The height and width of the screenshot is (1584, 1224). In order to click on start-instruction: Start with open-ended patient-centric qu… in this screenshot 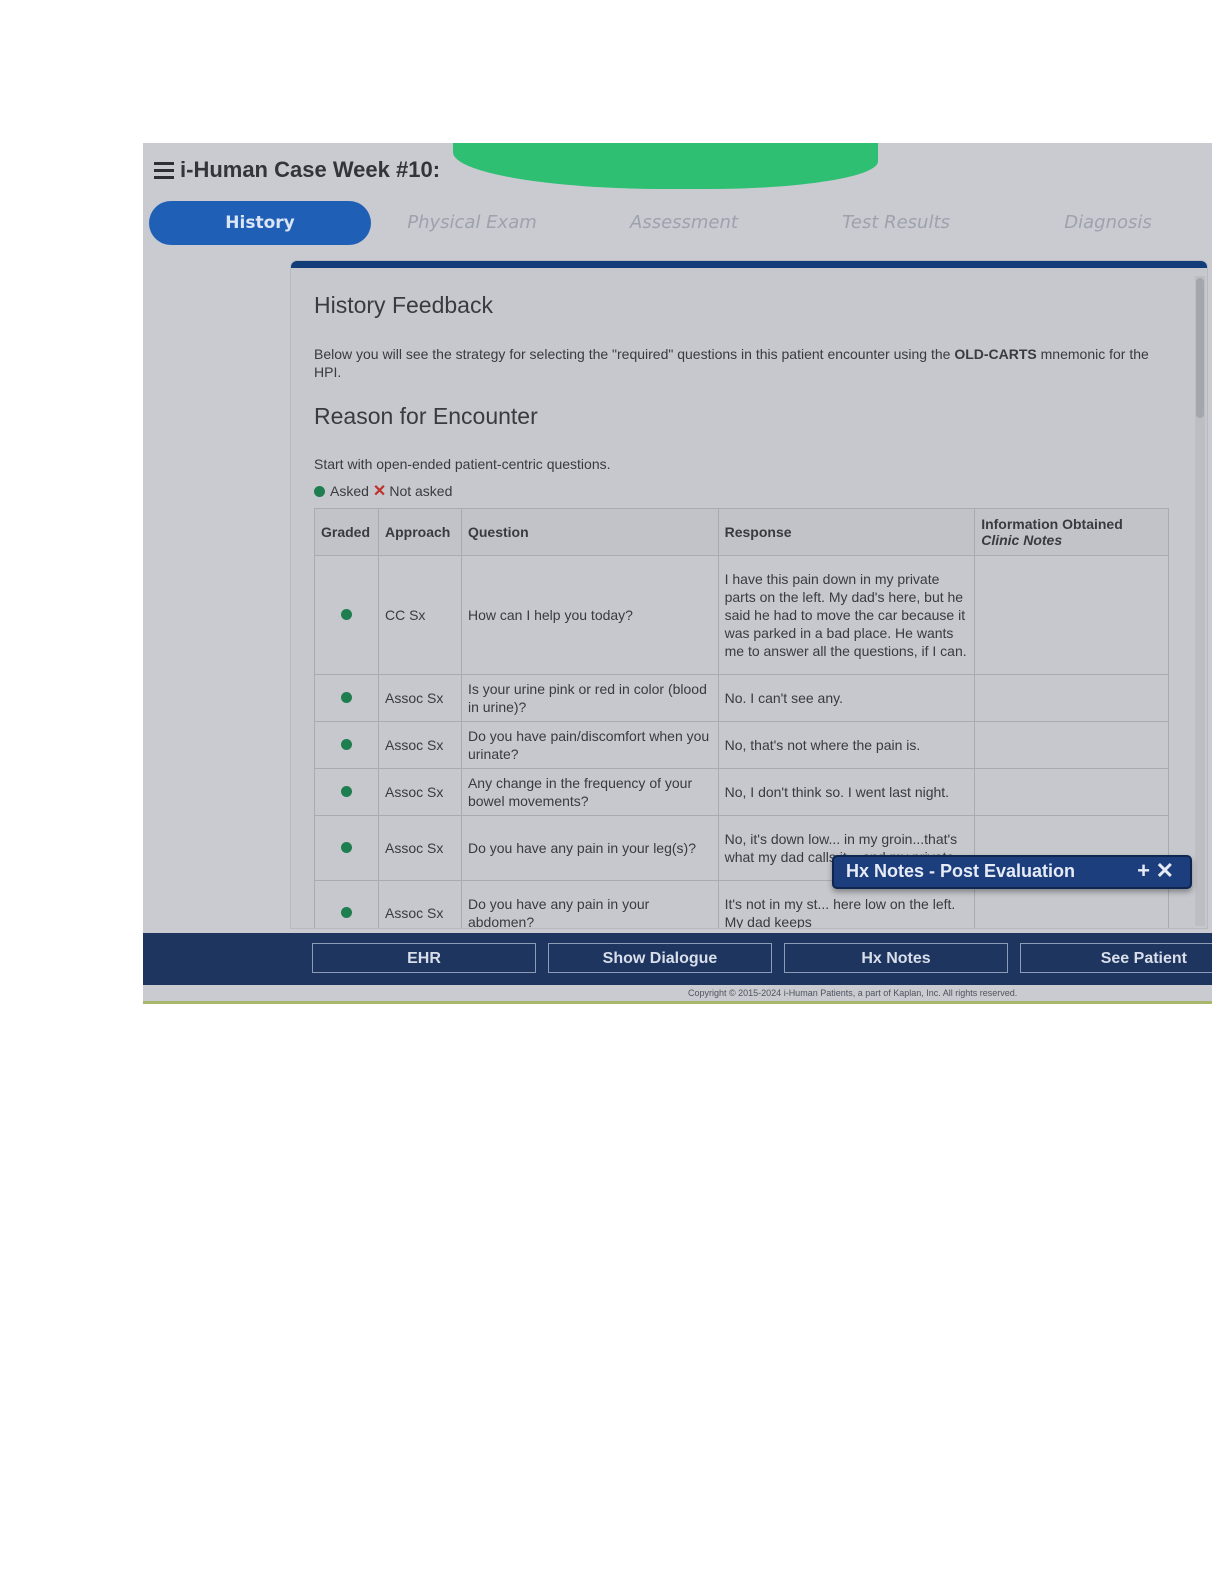, I will do `click(462, 464)`.